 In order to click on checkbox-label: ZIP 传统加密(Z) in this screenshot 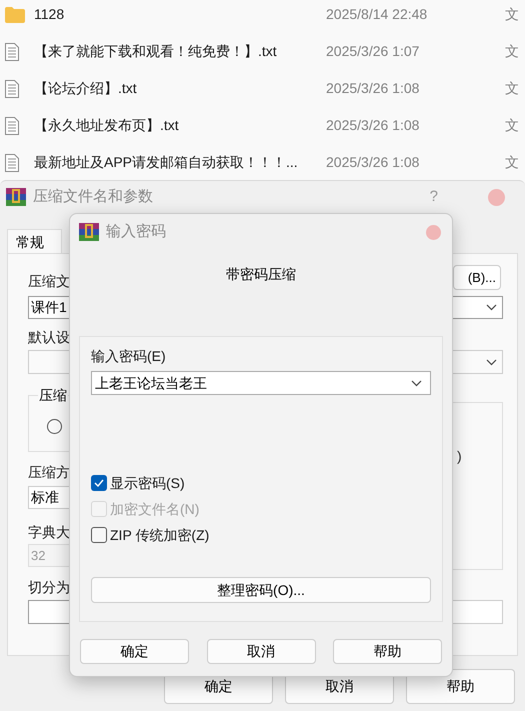, I will do `click(160, 535)`.